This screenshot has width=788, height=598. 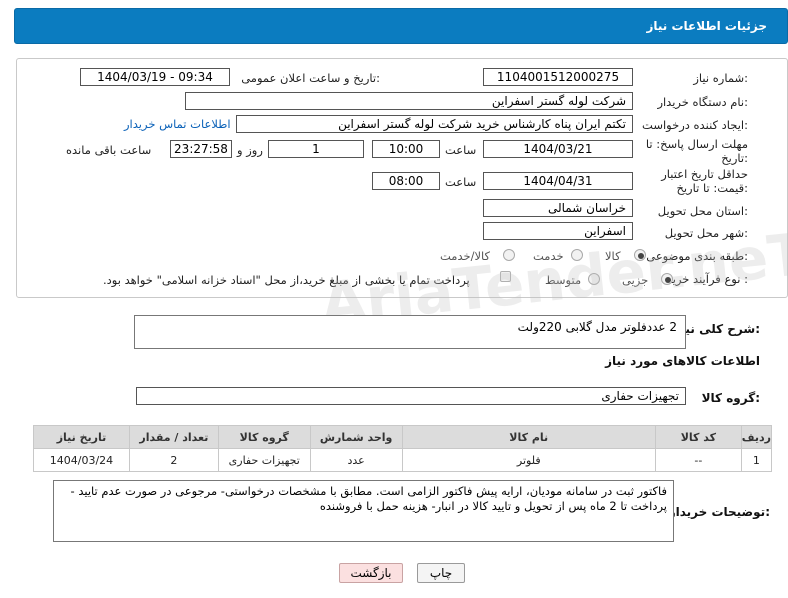 What do you see at coordinates (558, 231) in the screenshot?
I see `city-field: اسفراین` at bounding box center [558, 231].